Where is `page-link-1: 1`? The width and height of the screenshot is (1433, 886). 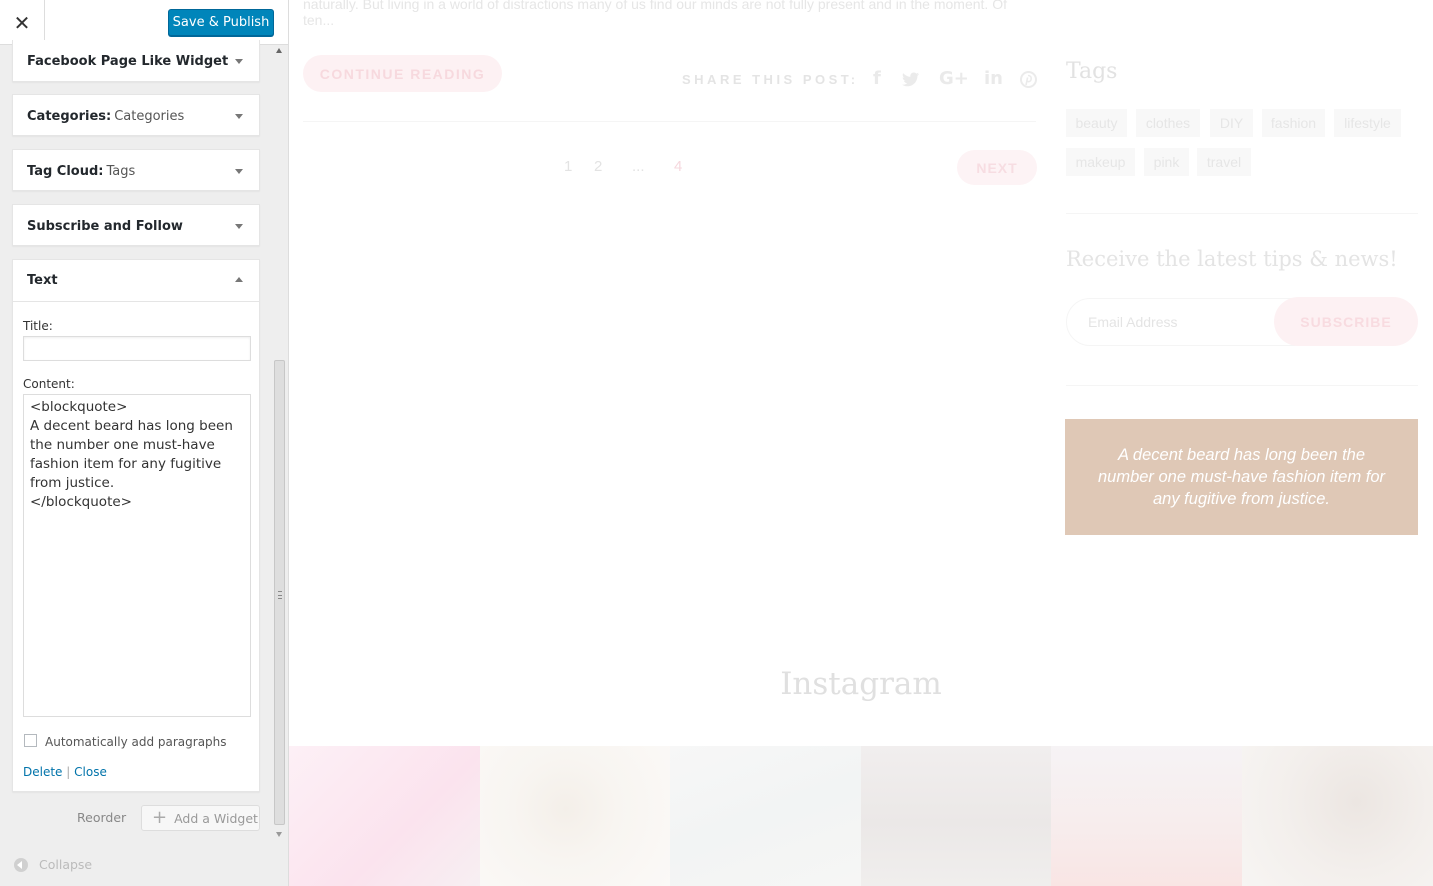
page-link-1: 1 is located at coordinates (568, 166).